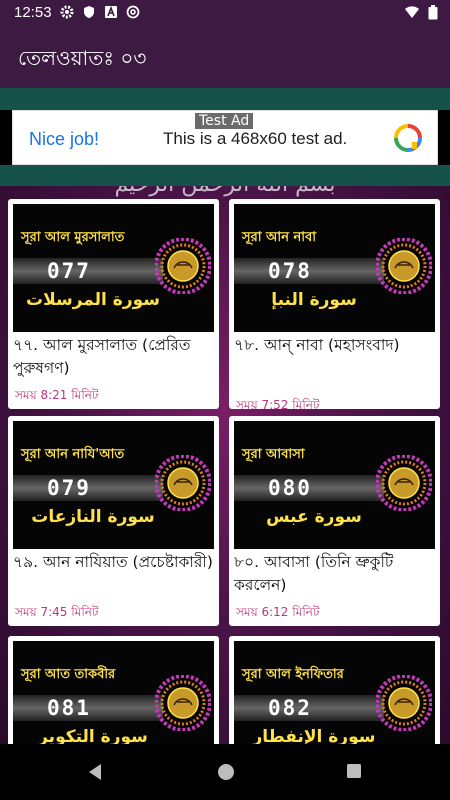  I want to click on a-badge-icon, so click(111, 12).